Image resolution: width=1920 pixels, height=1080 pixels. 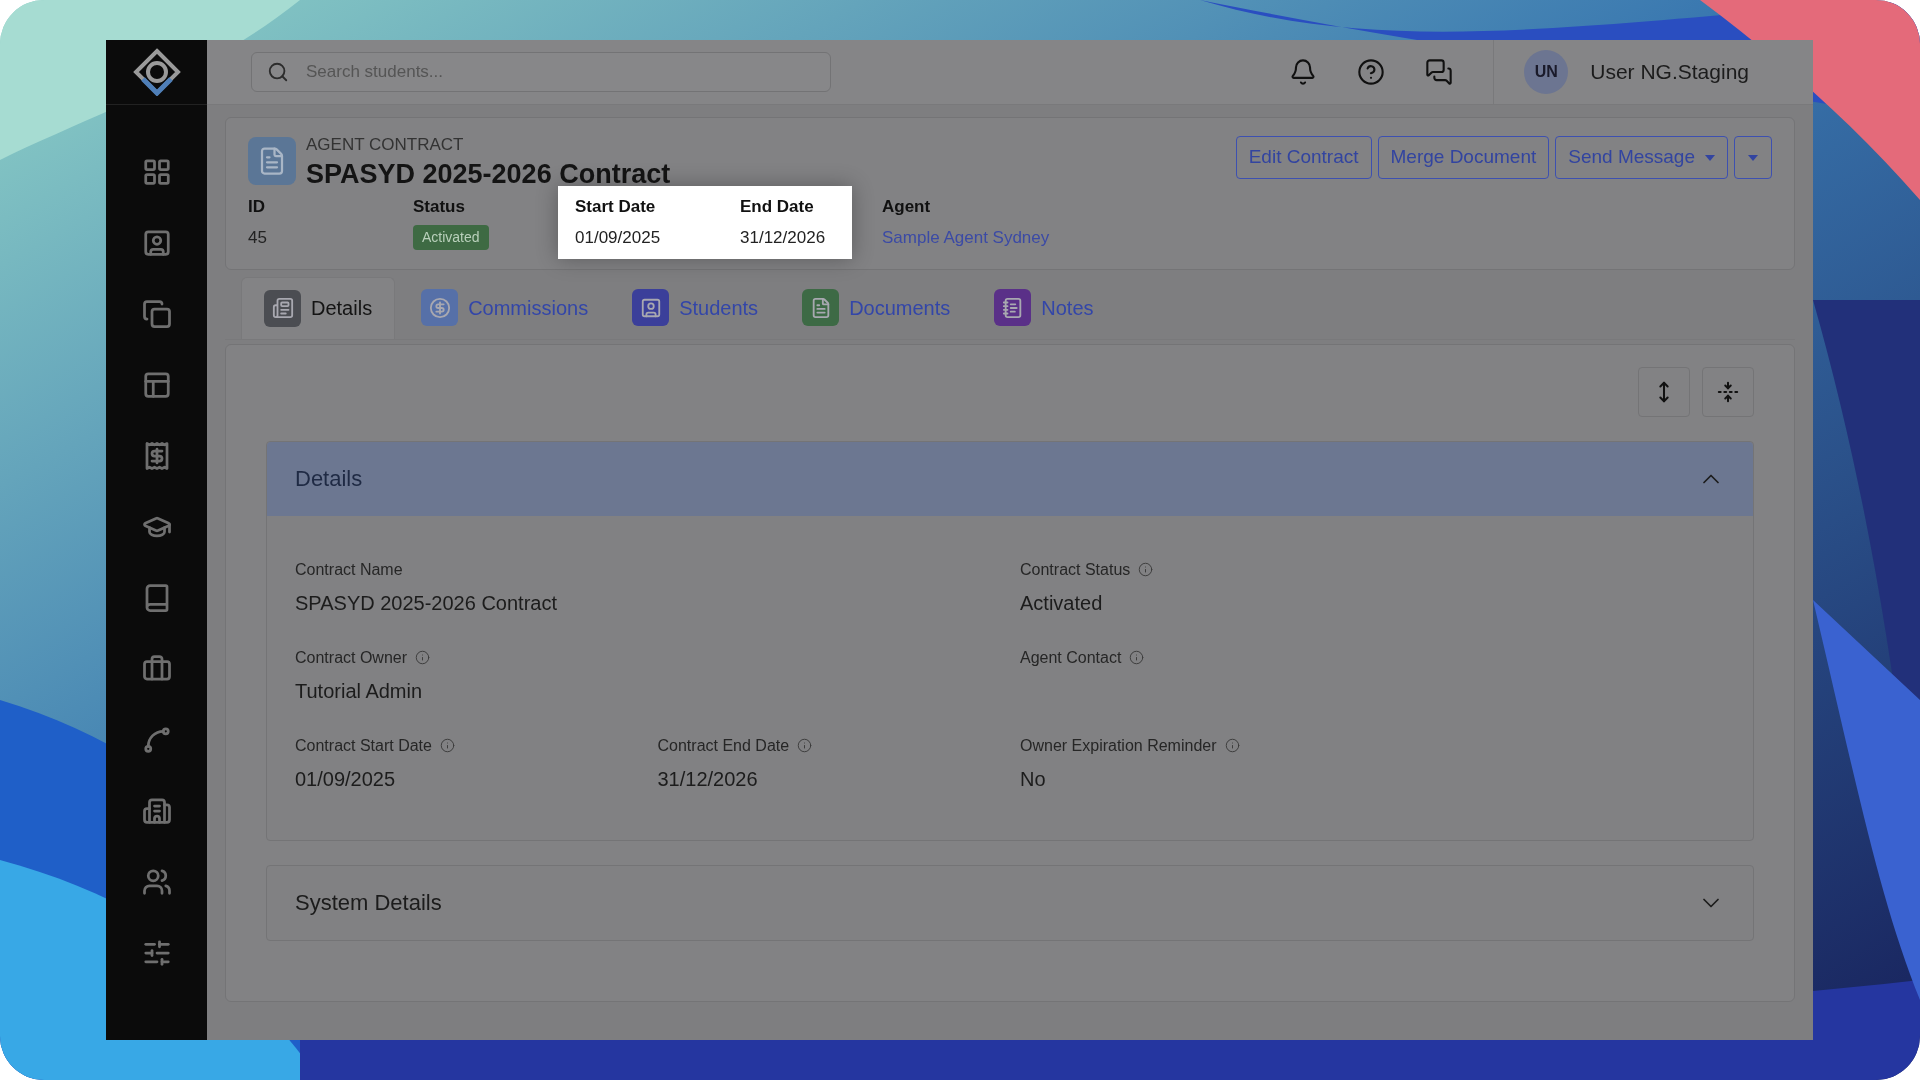 I want to click on dropdown-button: Send Message, so click(x=1641, y=157).